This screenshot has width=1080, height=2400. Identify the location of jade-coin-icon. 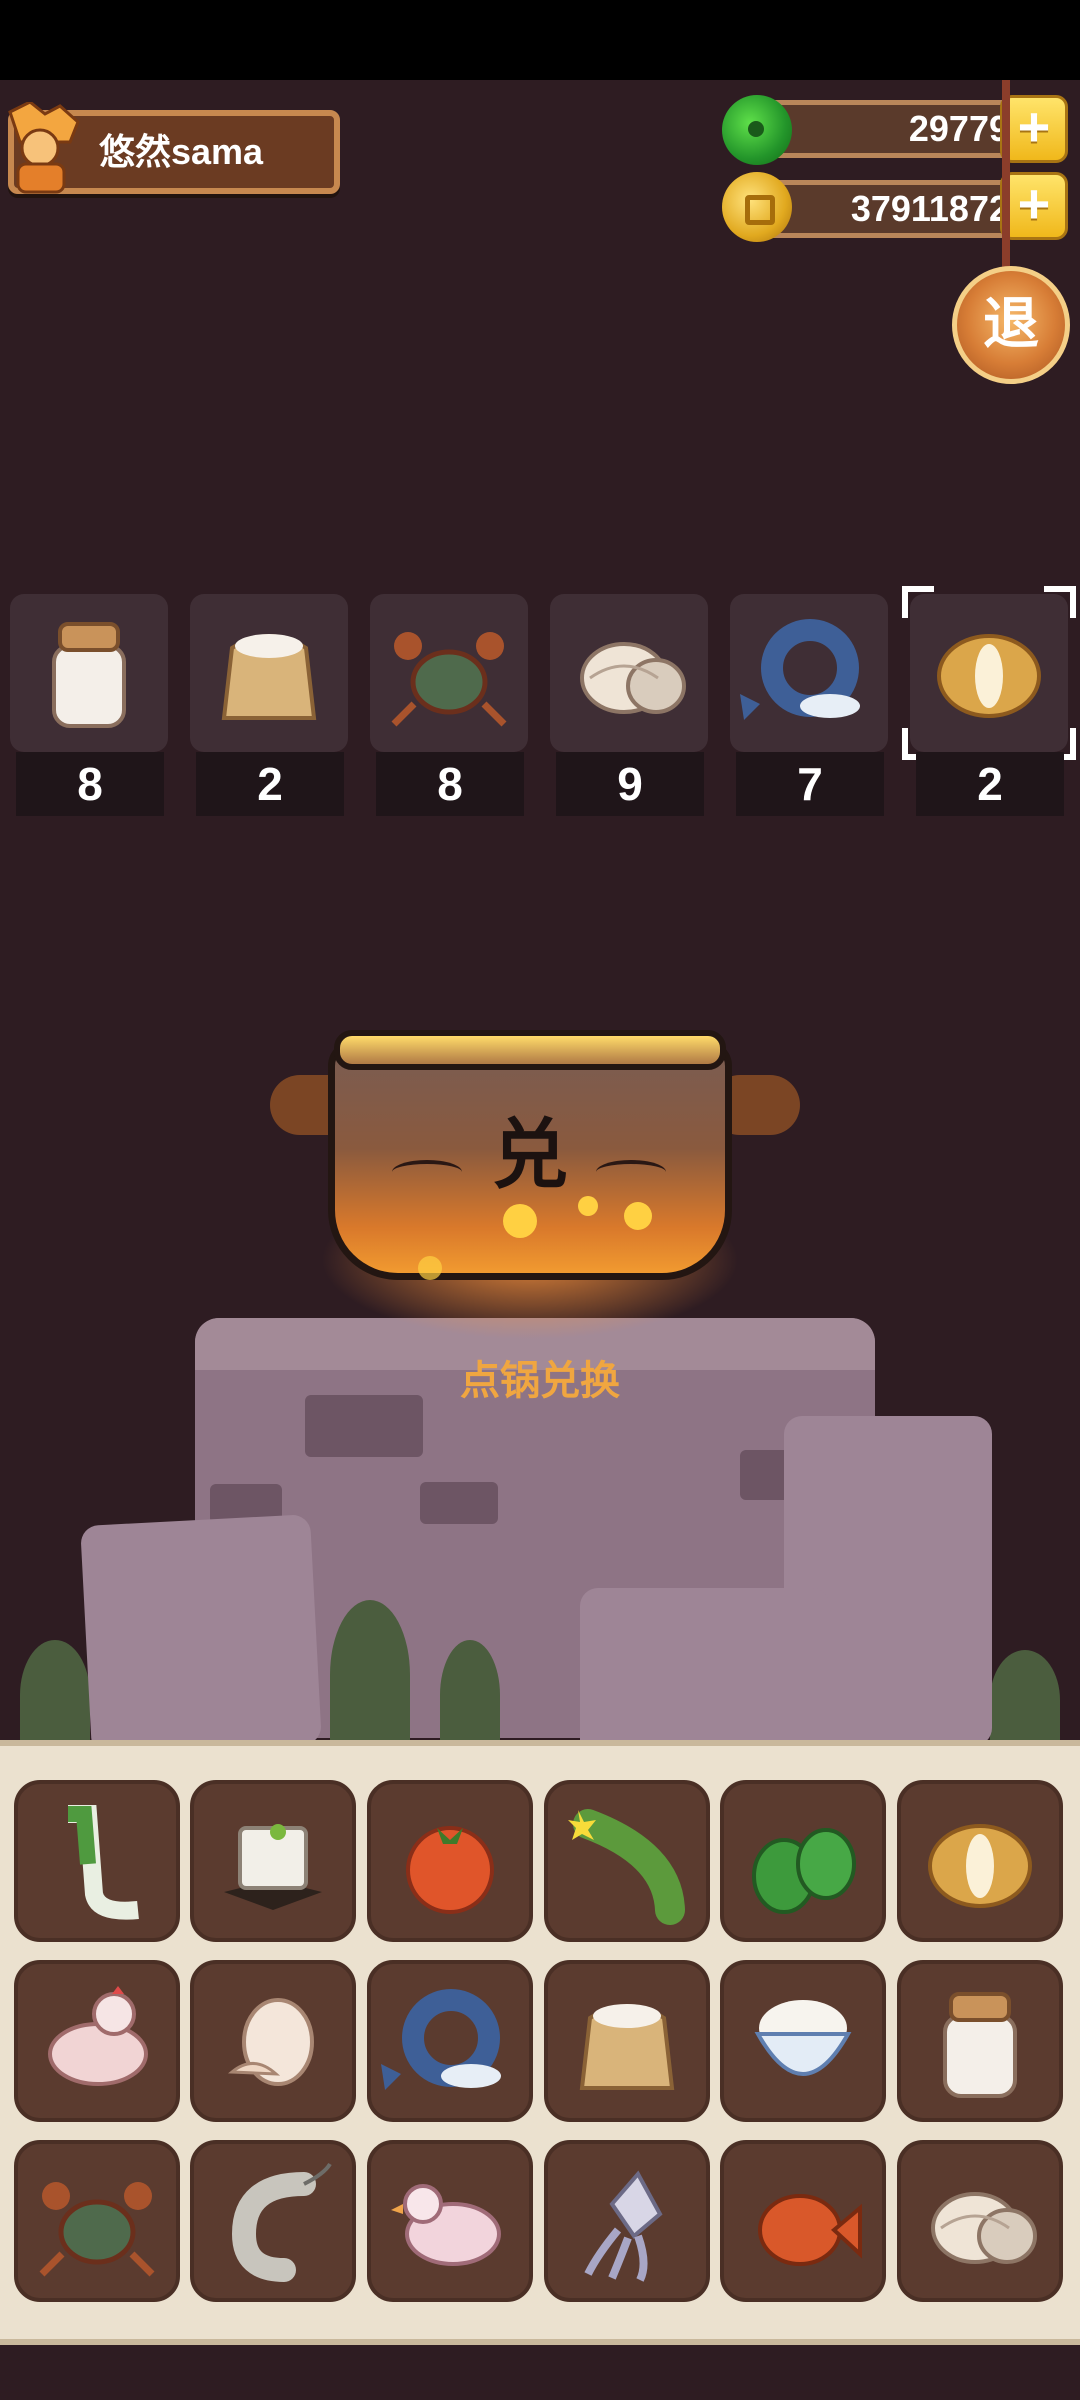
(757, 130).